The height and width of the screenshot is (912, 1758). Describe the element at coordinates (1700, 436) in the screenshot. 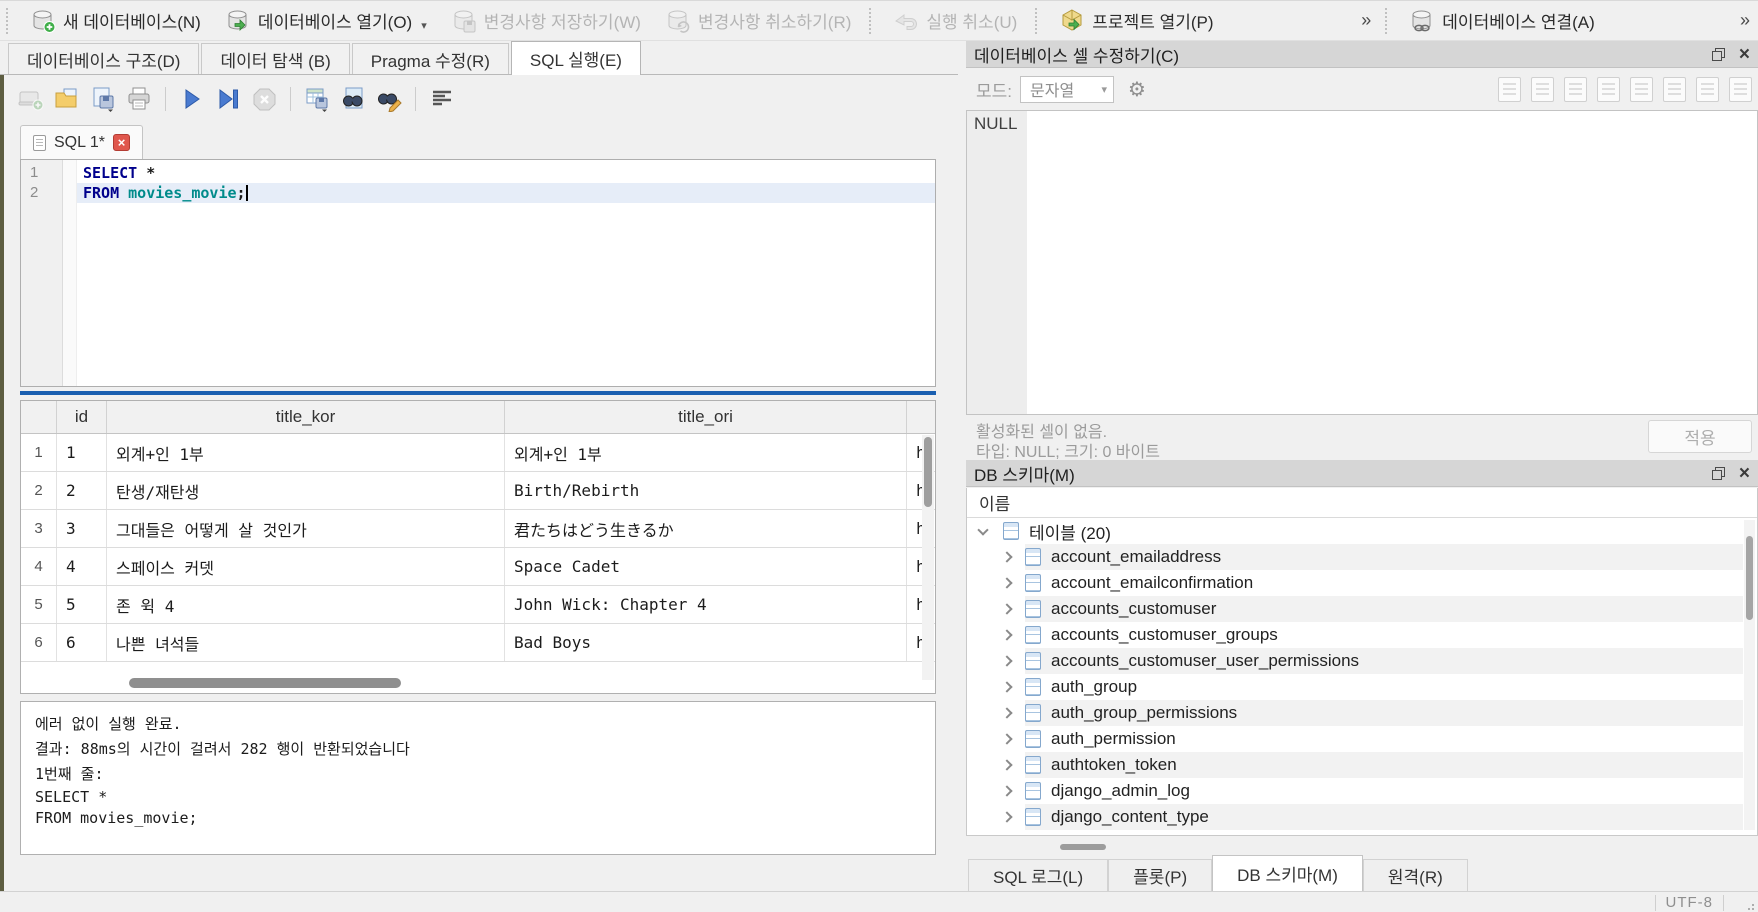

I see `apply-button: 적용` at that location.